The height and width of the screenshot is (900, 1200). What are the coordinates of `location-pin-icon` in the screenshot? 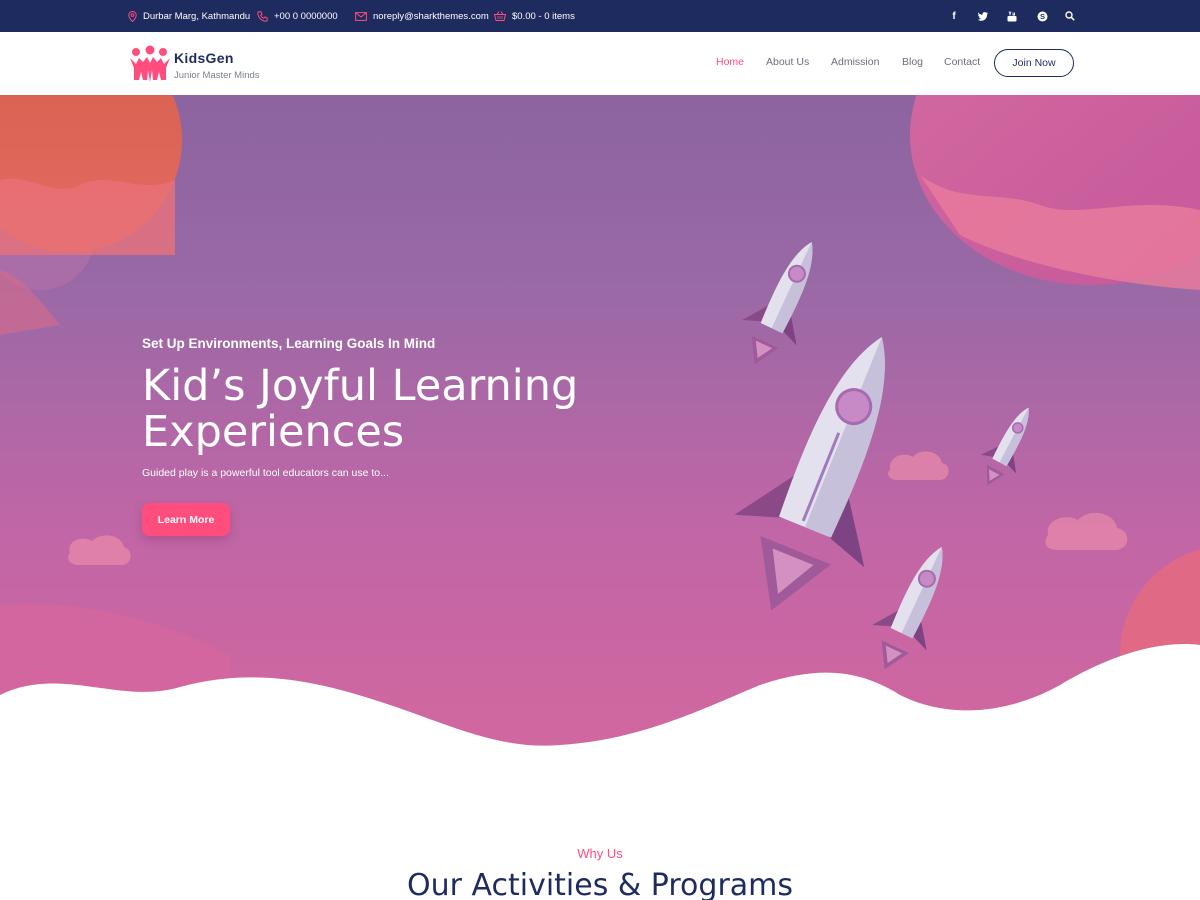 It's located at (132, 16).